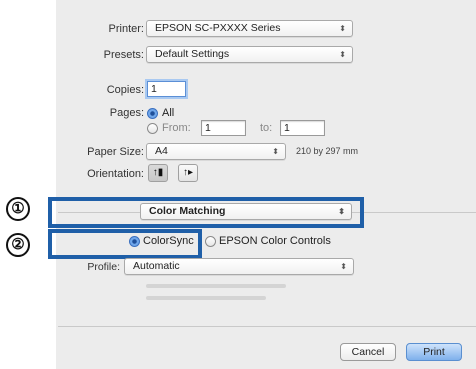 This screenshot has width=476, height=369. I want to click on copies-label: Copies:, so click(125, 90).